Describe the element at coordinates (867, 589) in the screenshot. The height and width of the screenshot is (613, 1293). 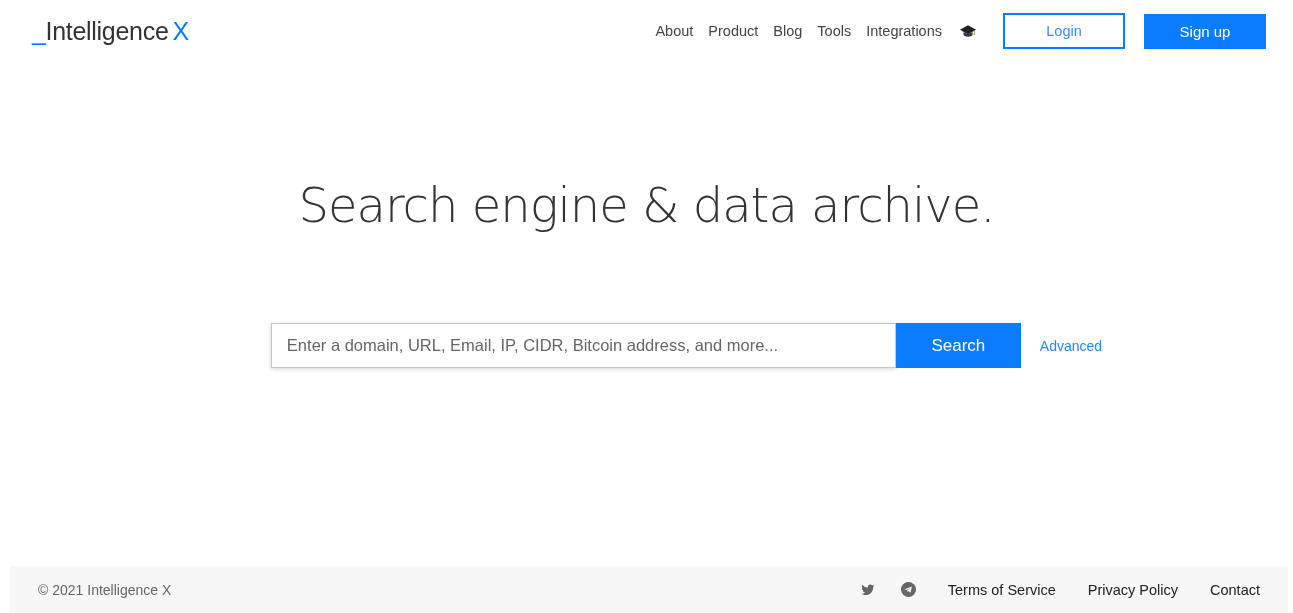
I see `bird-icon` at that location.